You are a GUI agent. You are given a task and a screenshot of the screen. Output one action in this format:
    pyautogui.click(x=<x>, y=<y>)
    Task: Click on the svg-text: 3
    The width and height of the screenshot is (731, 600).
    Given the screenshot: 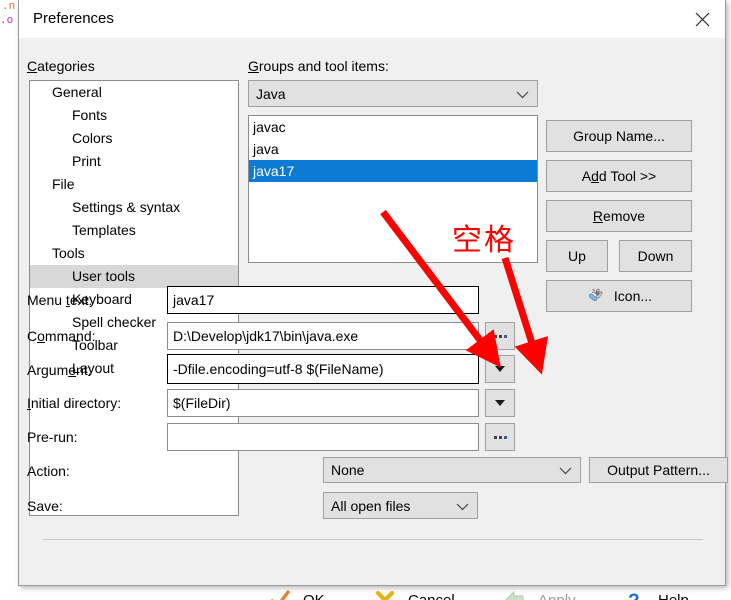 What is the action you would take?
    pyautogui.click(x=593, y=292)
    